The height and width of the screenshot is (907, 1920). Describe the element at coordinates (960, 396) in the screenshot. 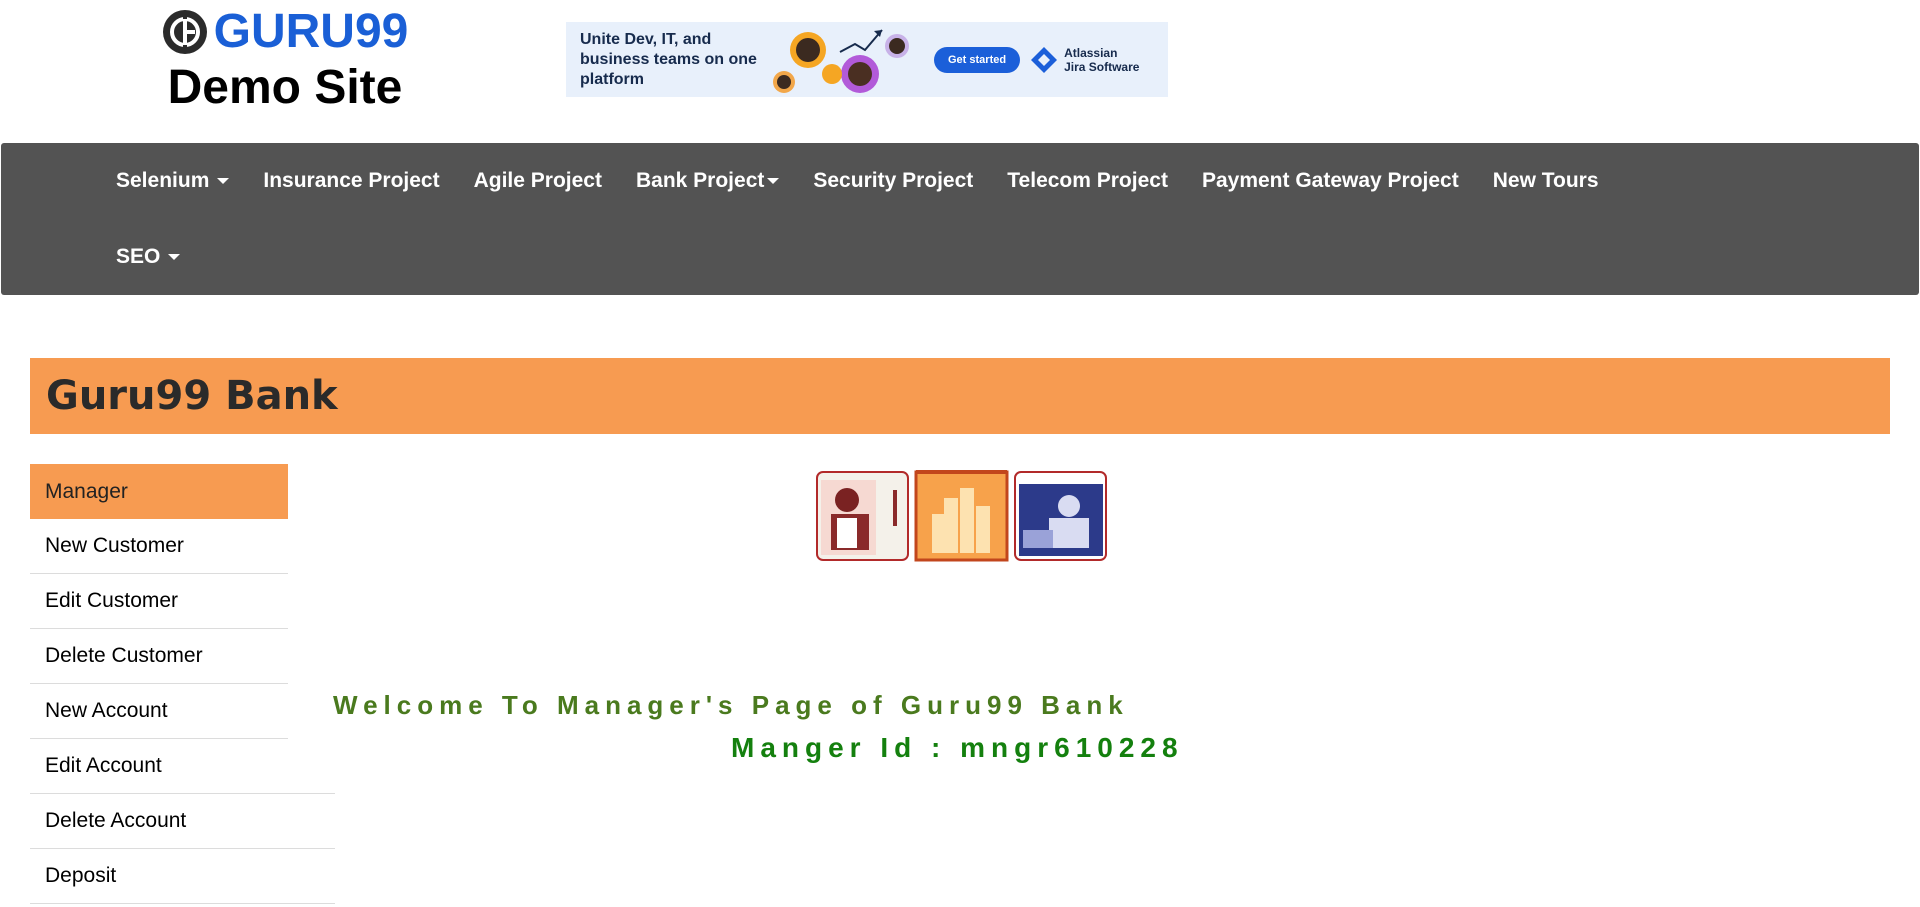

I see `bank-title-bar: Guru99 Bank` at that location.